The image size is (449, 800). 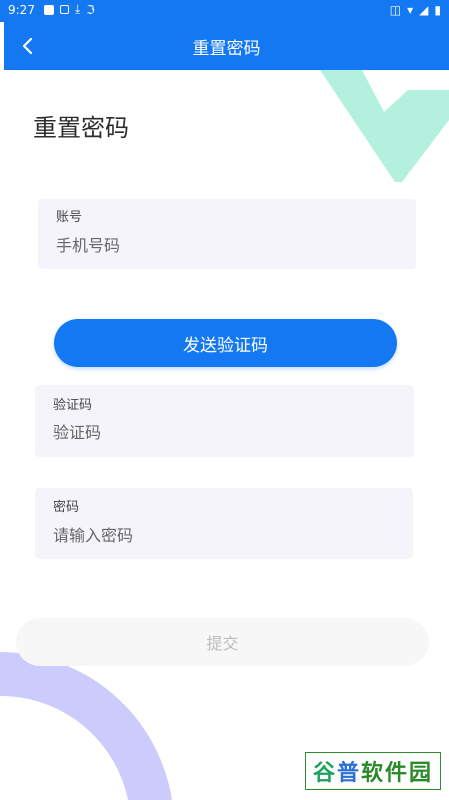 What do you see at coordinates (324, 773) in the screenshot?
I see `watermark-text-1: 谷` at bounding box center [324, 773].